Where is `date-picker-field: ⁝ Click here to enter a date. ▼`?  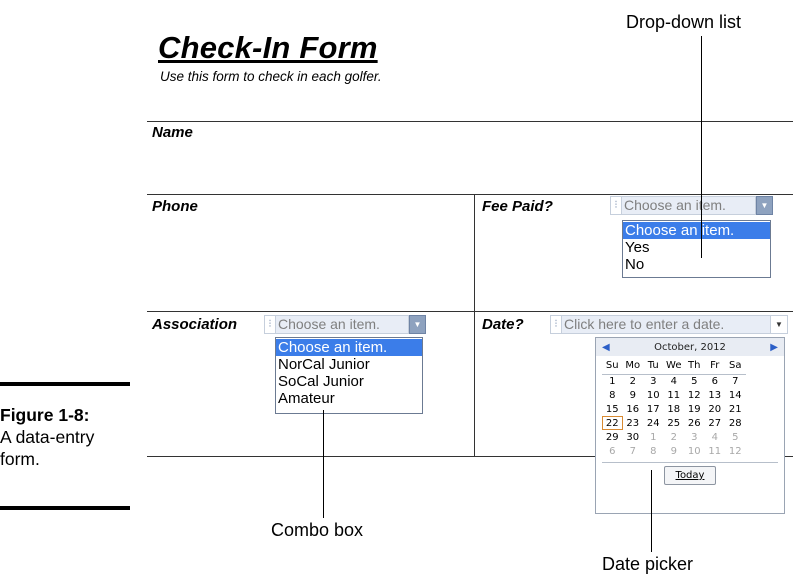
date-picker-field: ⁝ Click here to enter a date. ▼ is located at coordinates (669, 324).